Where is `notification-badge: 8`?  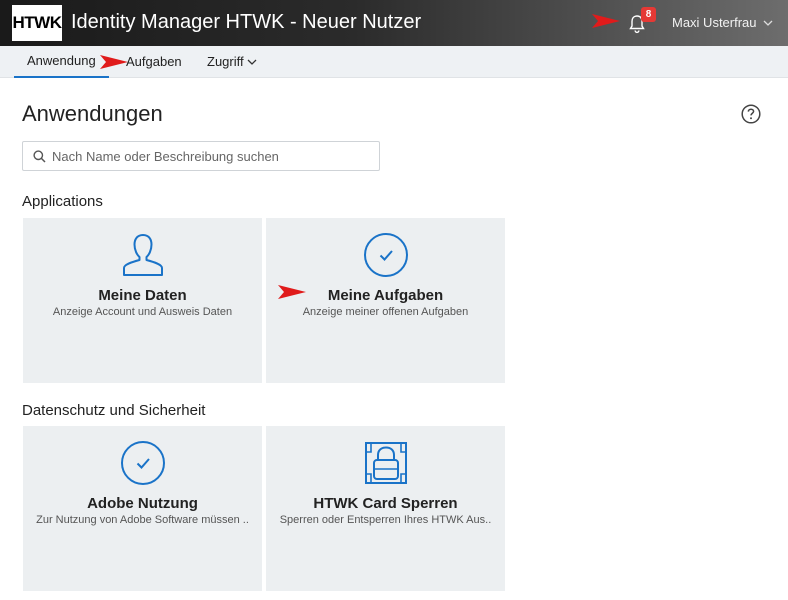
notification-badge: 8 is located at coordinates (648, 14).